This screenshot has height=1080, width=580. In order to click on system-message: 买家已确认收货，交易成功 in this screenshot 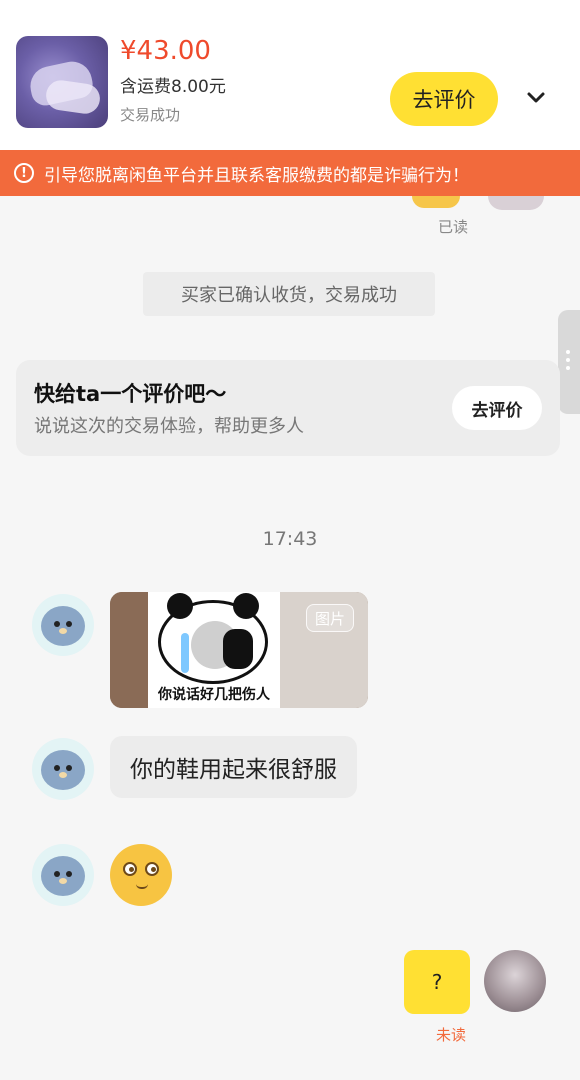, I will do `click(289, 294)`.